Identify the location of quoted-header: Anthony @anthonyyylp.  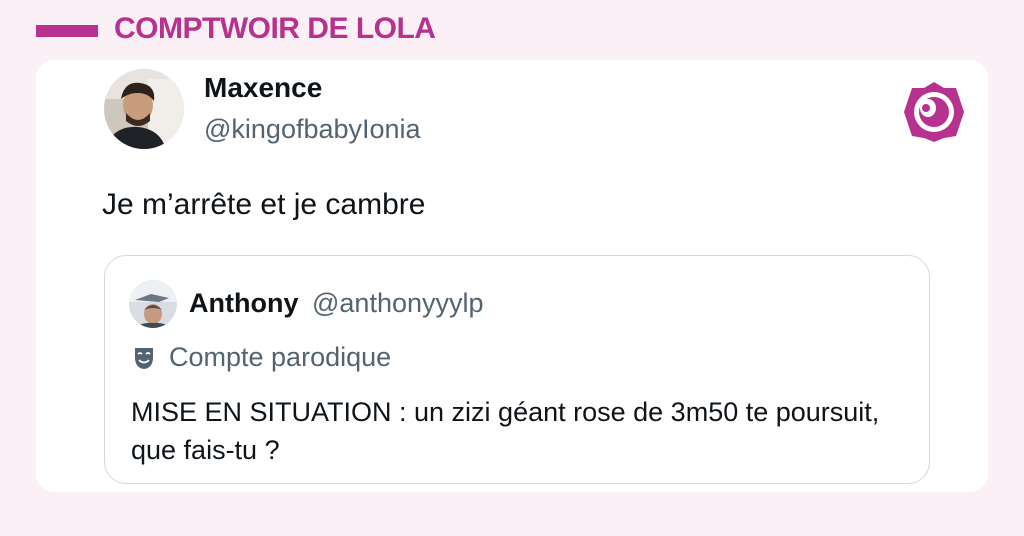
(336, 303).